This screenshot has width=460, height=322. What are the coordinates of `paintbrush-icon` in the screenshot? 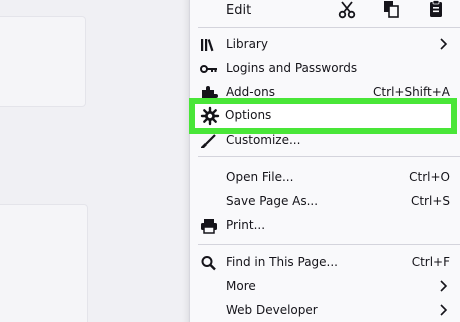 It's located at (208, 141).